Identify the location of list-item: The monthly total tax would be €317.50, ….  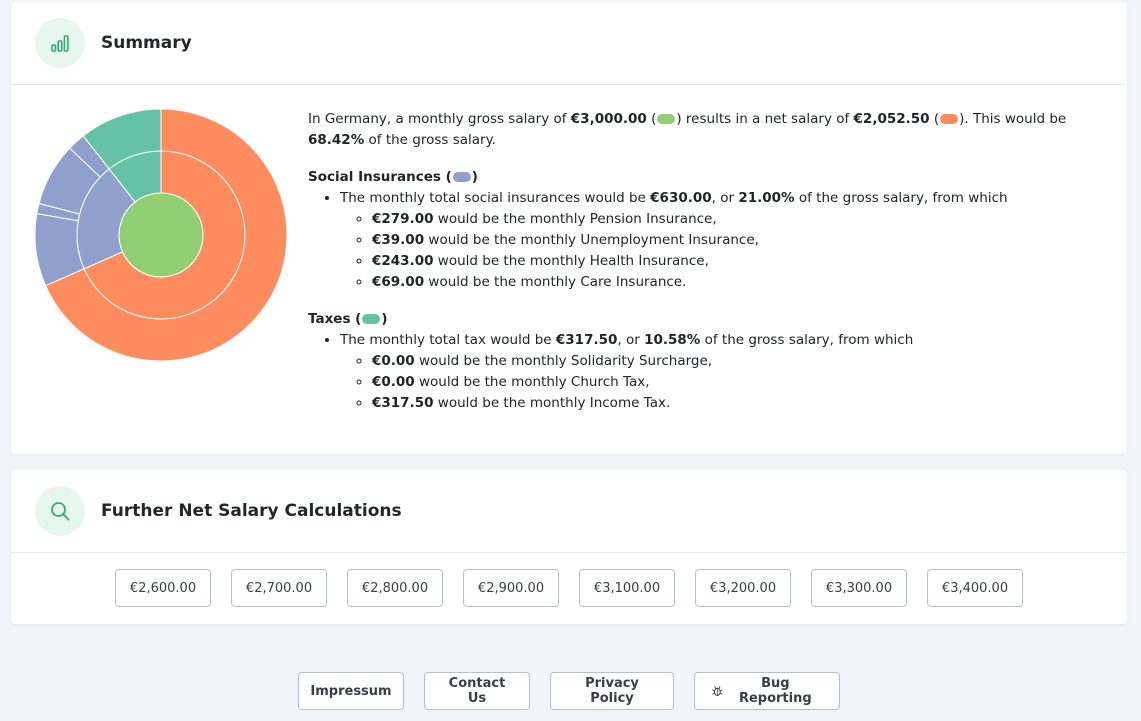
(724, 372).